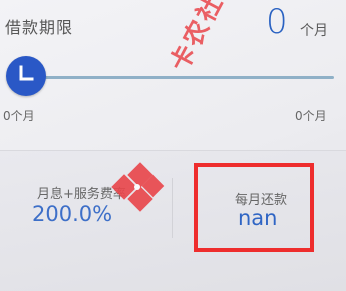 This screenshot has height=291, width=346. I want to click on column-divider, so click(172, 208).